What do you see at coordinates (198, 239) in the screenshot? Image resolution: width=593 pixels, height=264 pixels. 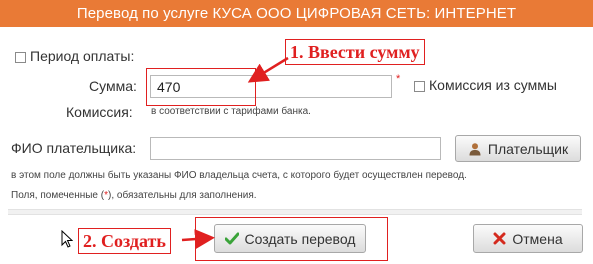 I see `arrow-step2` at bounding box center [198, 239].